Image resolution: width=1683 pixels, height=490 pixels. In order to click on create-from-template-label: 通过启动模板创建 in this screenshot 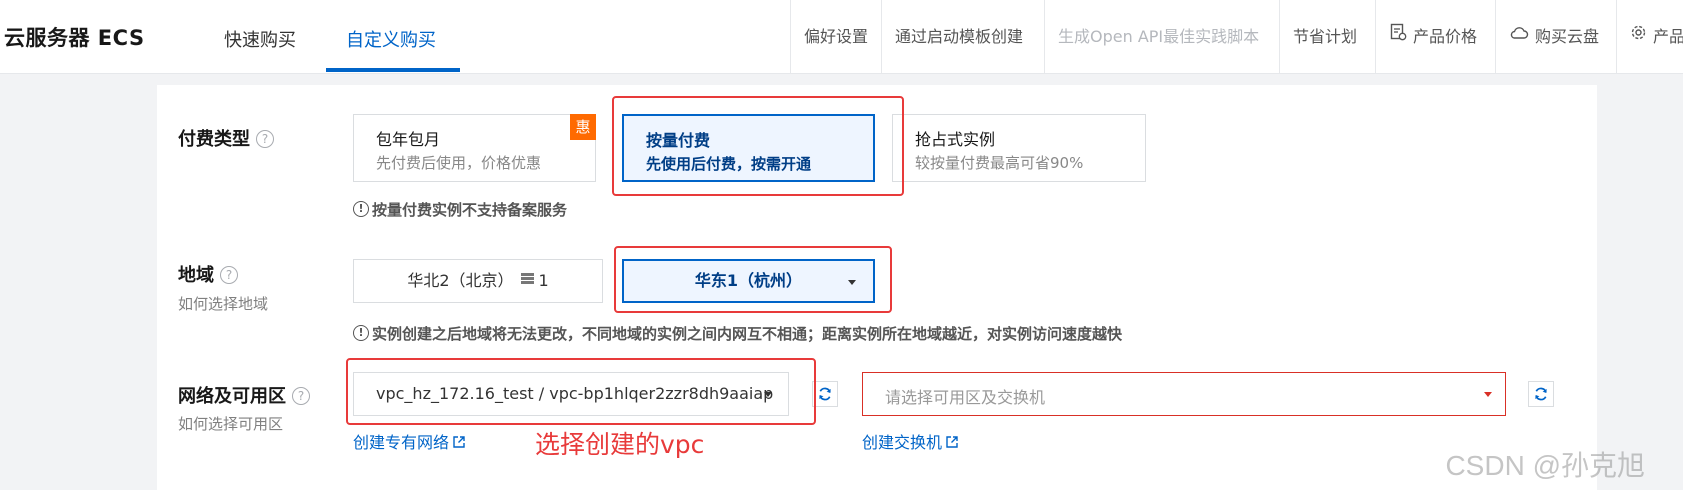, I will do `click(959, 36)`.